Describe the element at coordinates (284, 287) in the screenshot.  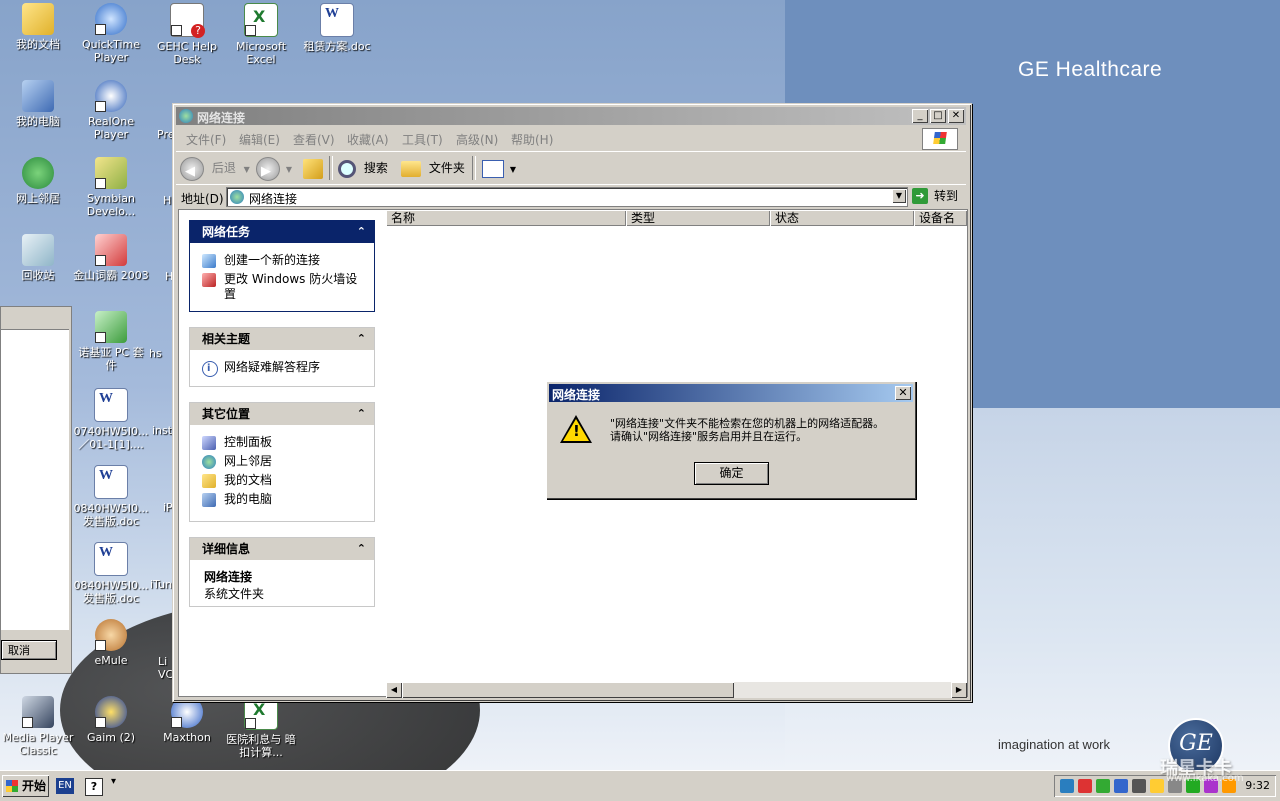
I see `task-firewall-settings: 更改 Windows 防火墙设置` at that location.